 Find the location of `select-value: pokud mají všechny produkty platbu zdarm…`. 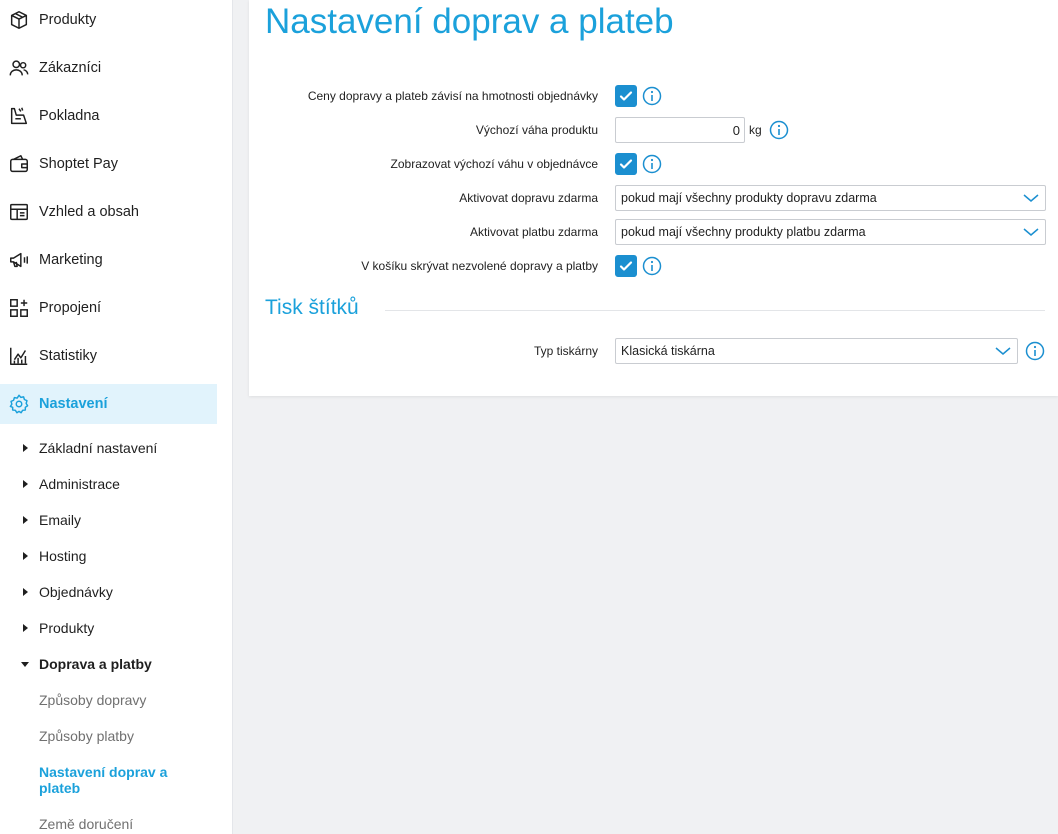

select-value: pokud mají všechny produkty platbu zdarm… is located at coordinates (743, 232).